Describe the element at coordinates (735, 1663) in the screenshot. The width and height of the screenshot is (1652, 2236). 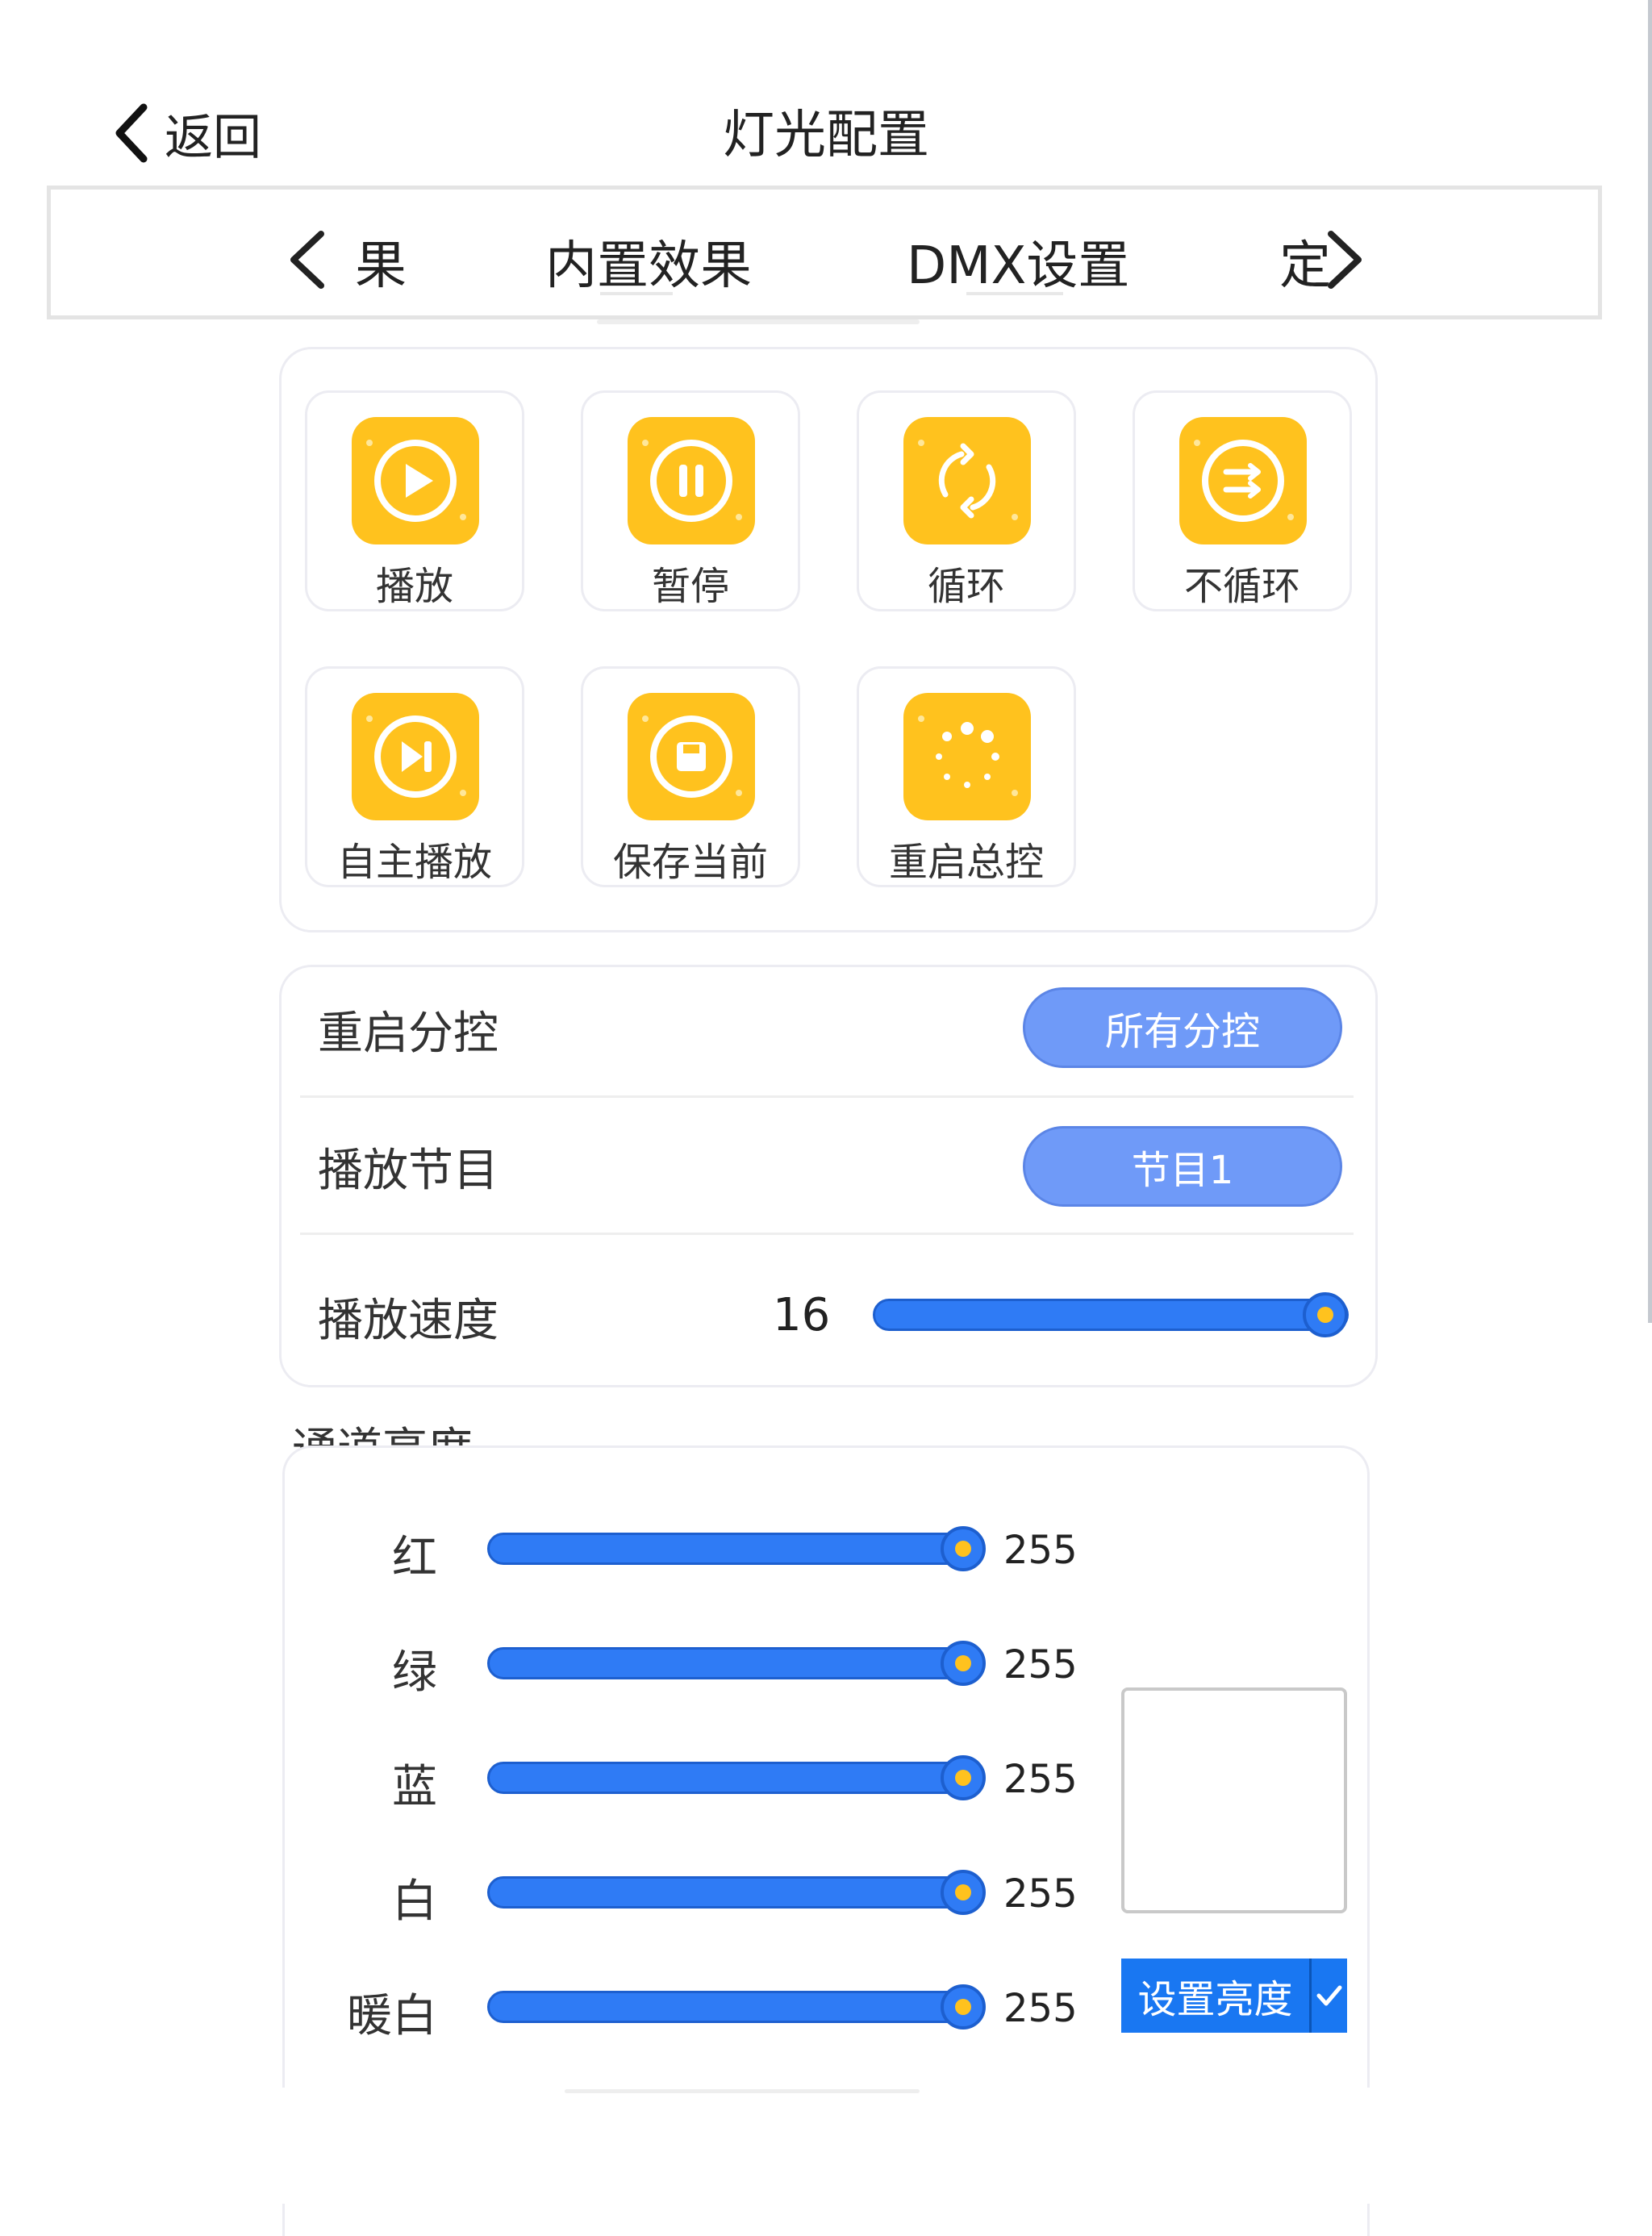
I see `channel-slider-green` at that location.